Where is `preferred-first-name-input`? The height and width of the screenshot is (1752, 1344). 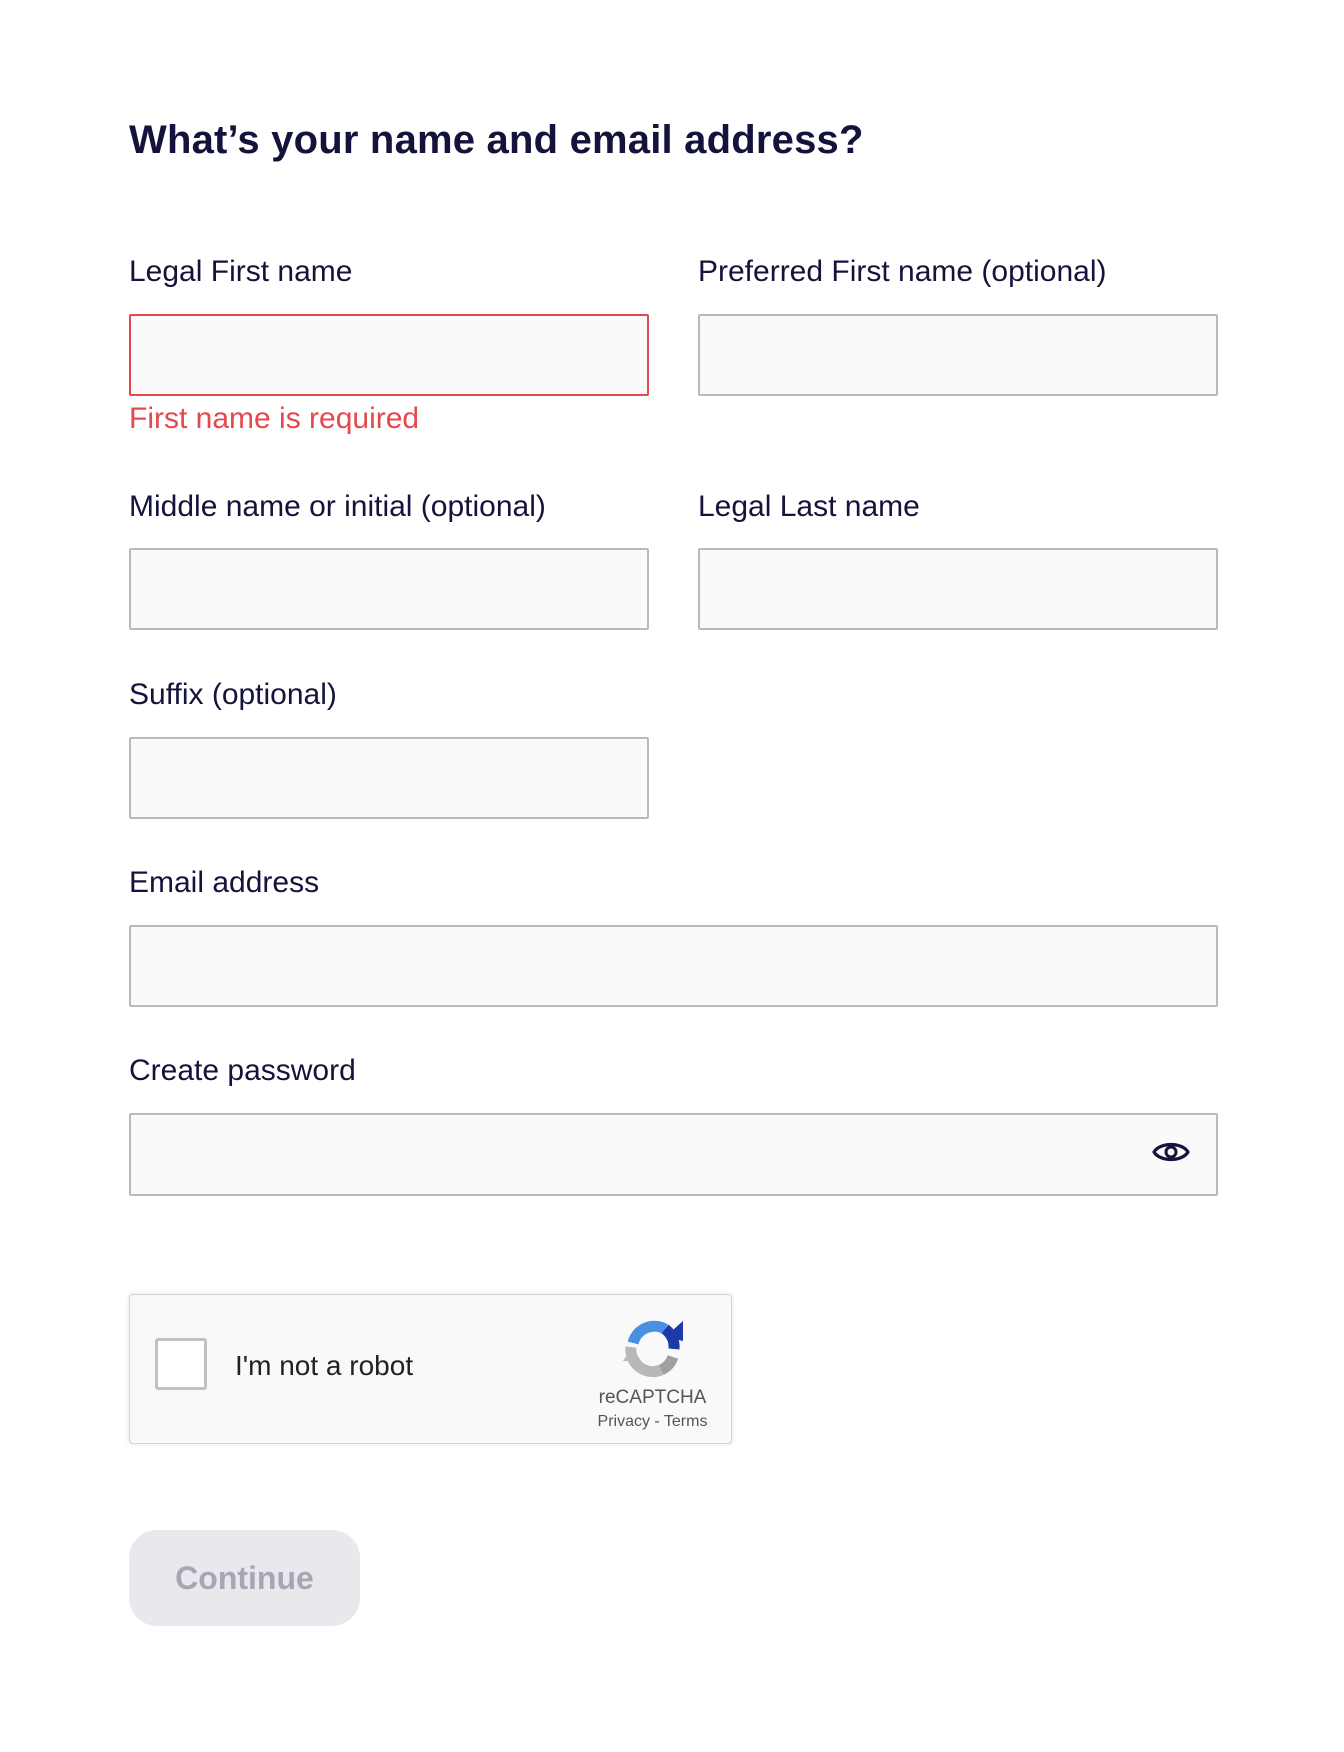
preferred-first-name-input is located at coordinates (958, 355).